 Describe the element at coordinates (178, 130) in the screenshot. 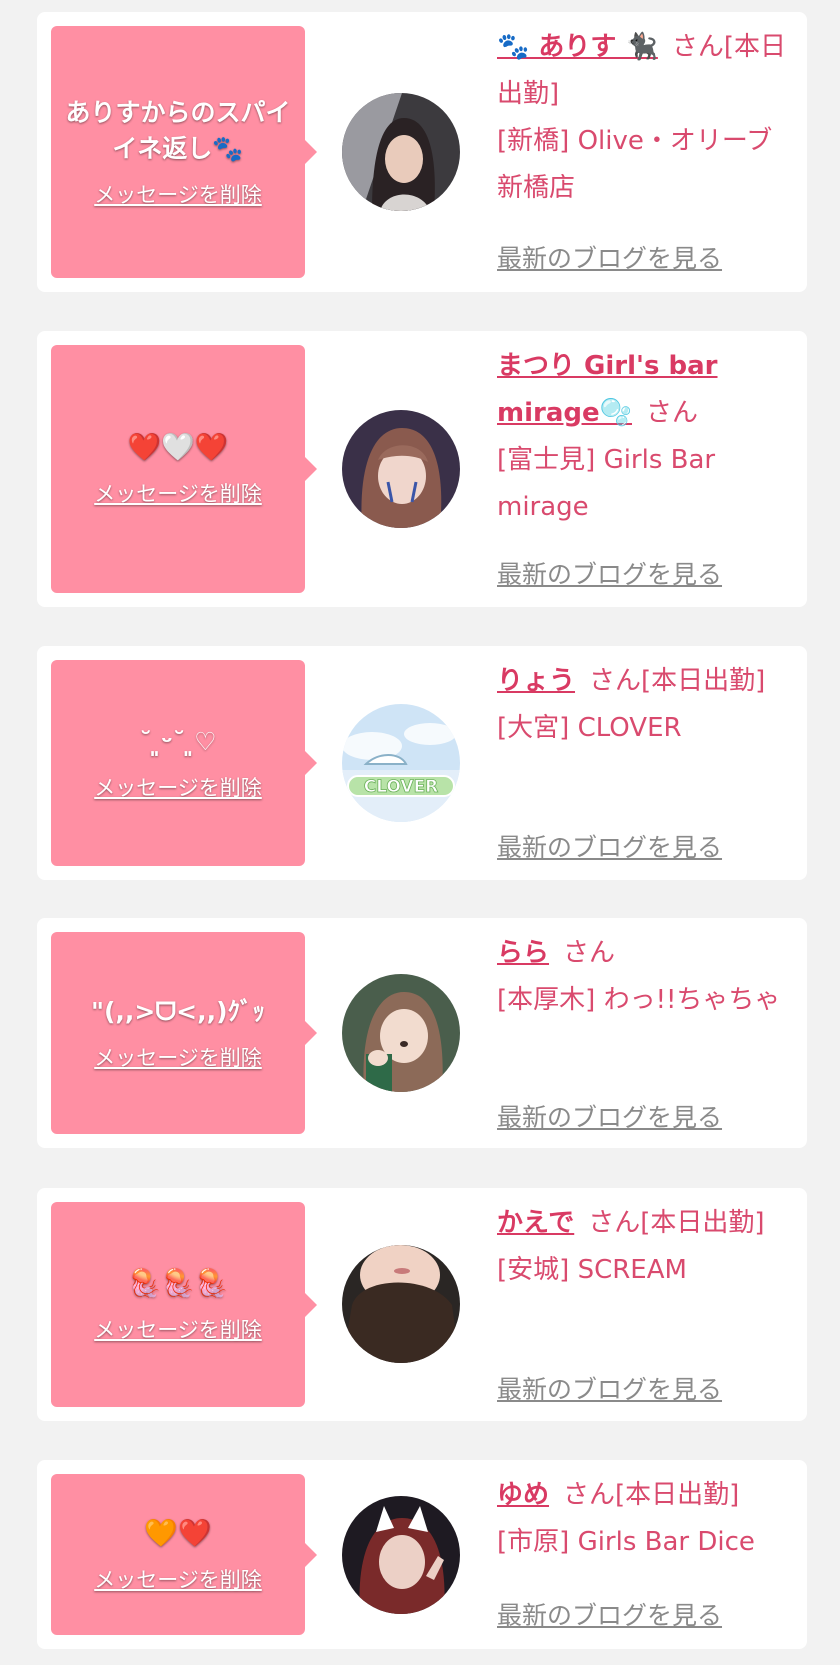

I see `message-text: ありすからのスパイイネ返し🐾` at that location.